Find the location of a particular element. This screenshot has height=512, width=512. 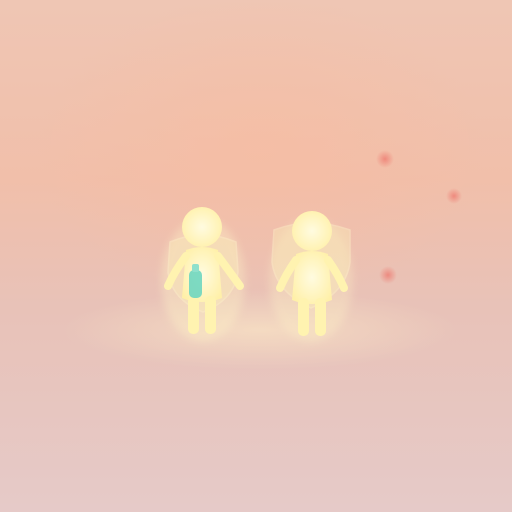

vial-icon is located at coordinates (195, 284).